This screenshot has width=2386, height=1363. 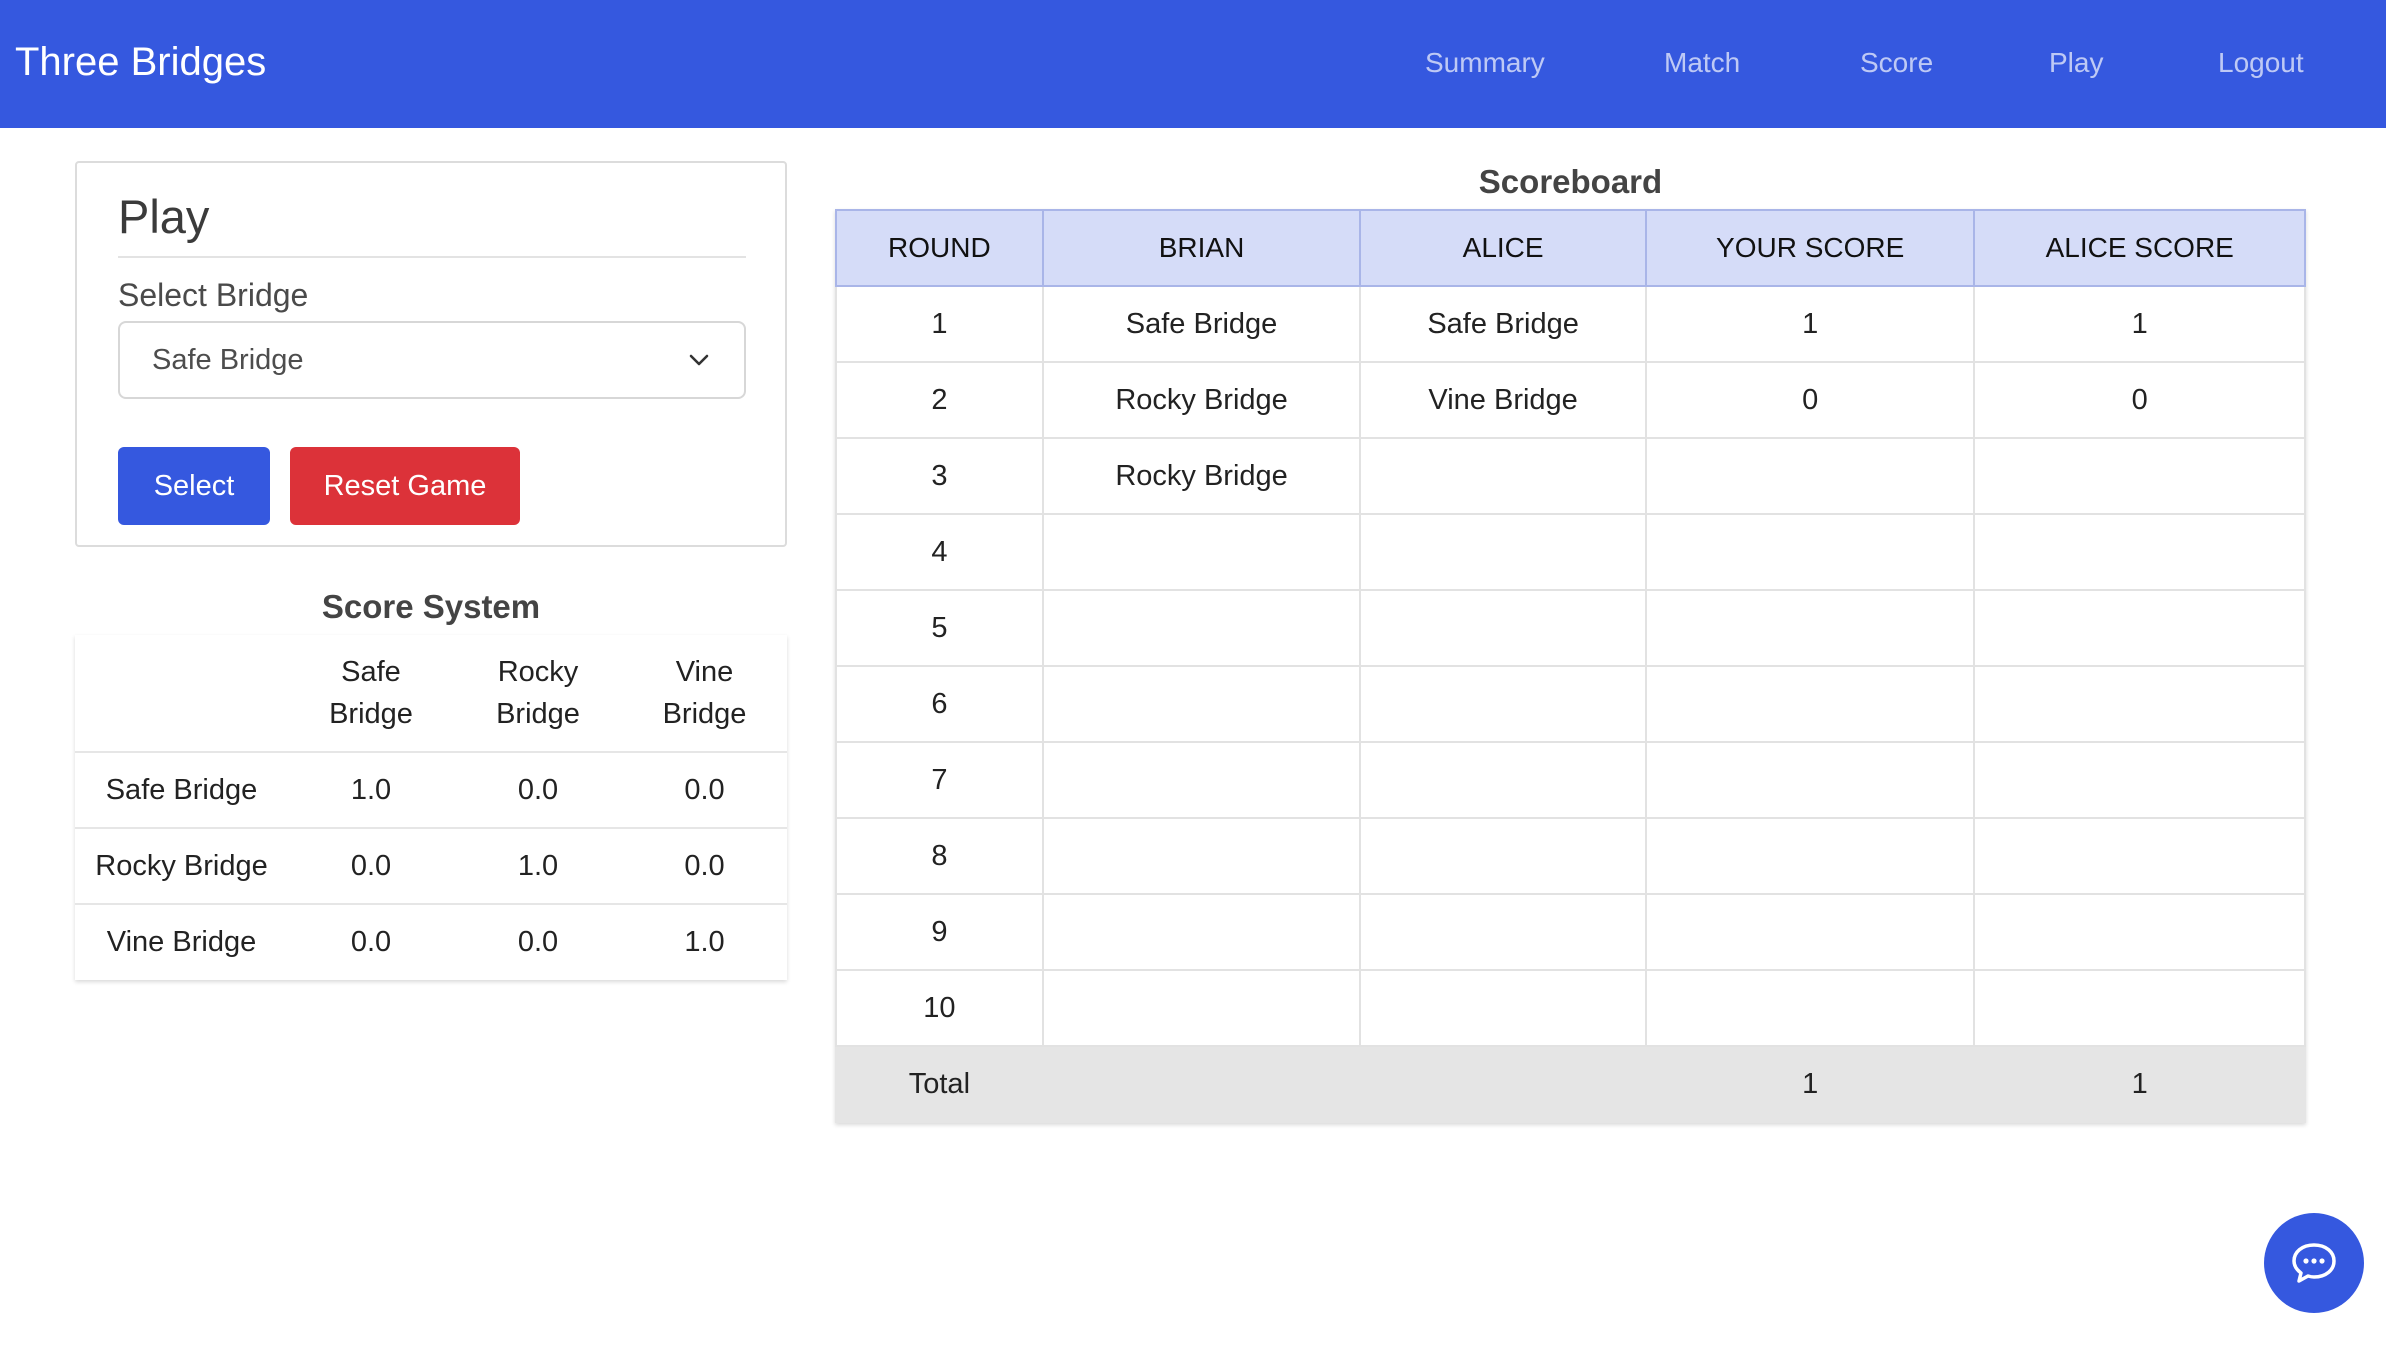 I want to click on nav-score: Score, so click(x=1896, y=63).